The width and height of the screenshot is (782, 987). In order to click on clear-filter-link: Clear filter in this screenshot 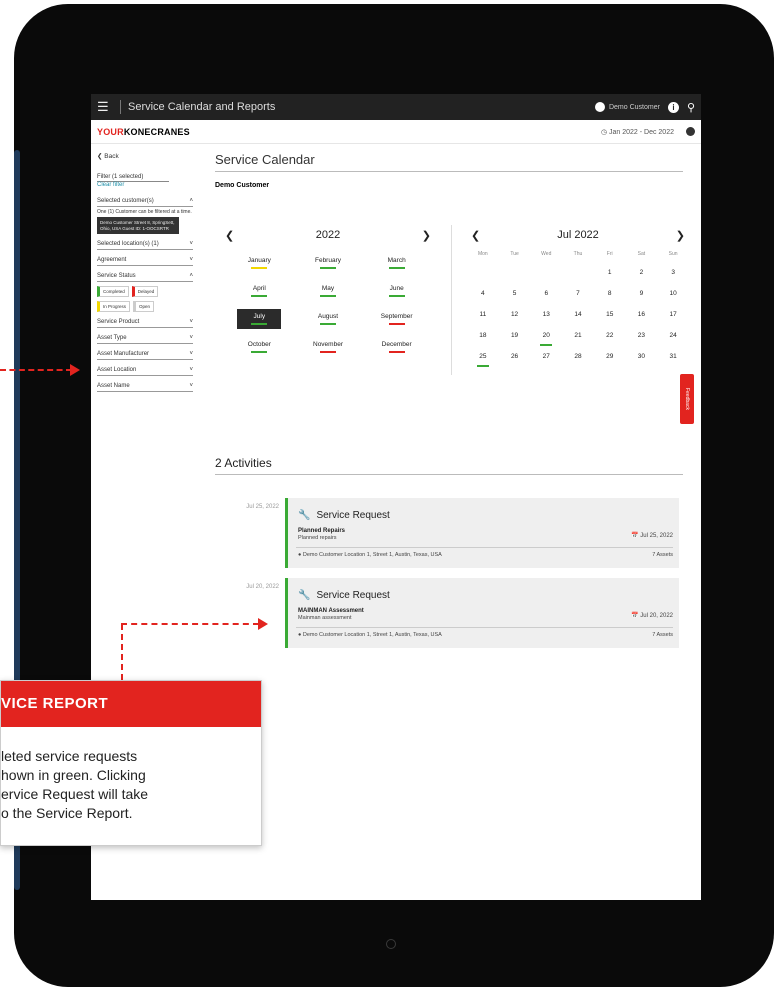, I will do `click(150, 185)`.